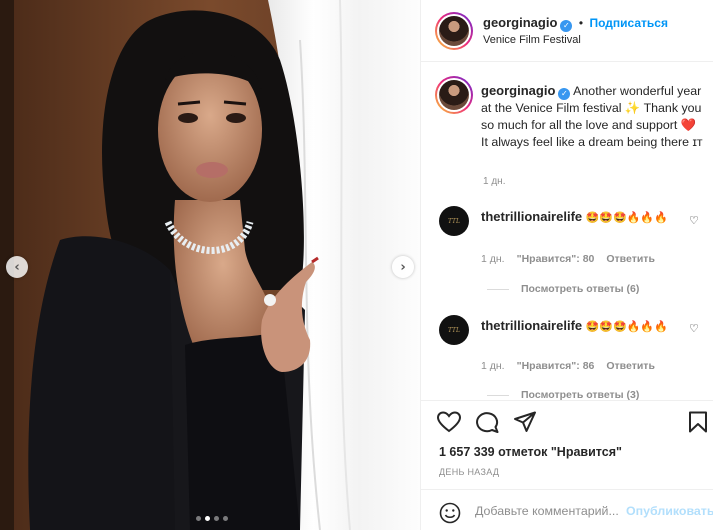 Image resolution: width=713 pixels, height=530 pixels. I want to click on previous-photo-button: ‹, so click(17, 267).